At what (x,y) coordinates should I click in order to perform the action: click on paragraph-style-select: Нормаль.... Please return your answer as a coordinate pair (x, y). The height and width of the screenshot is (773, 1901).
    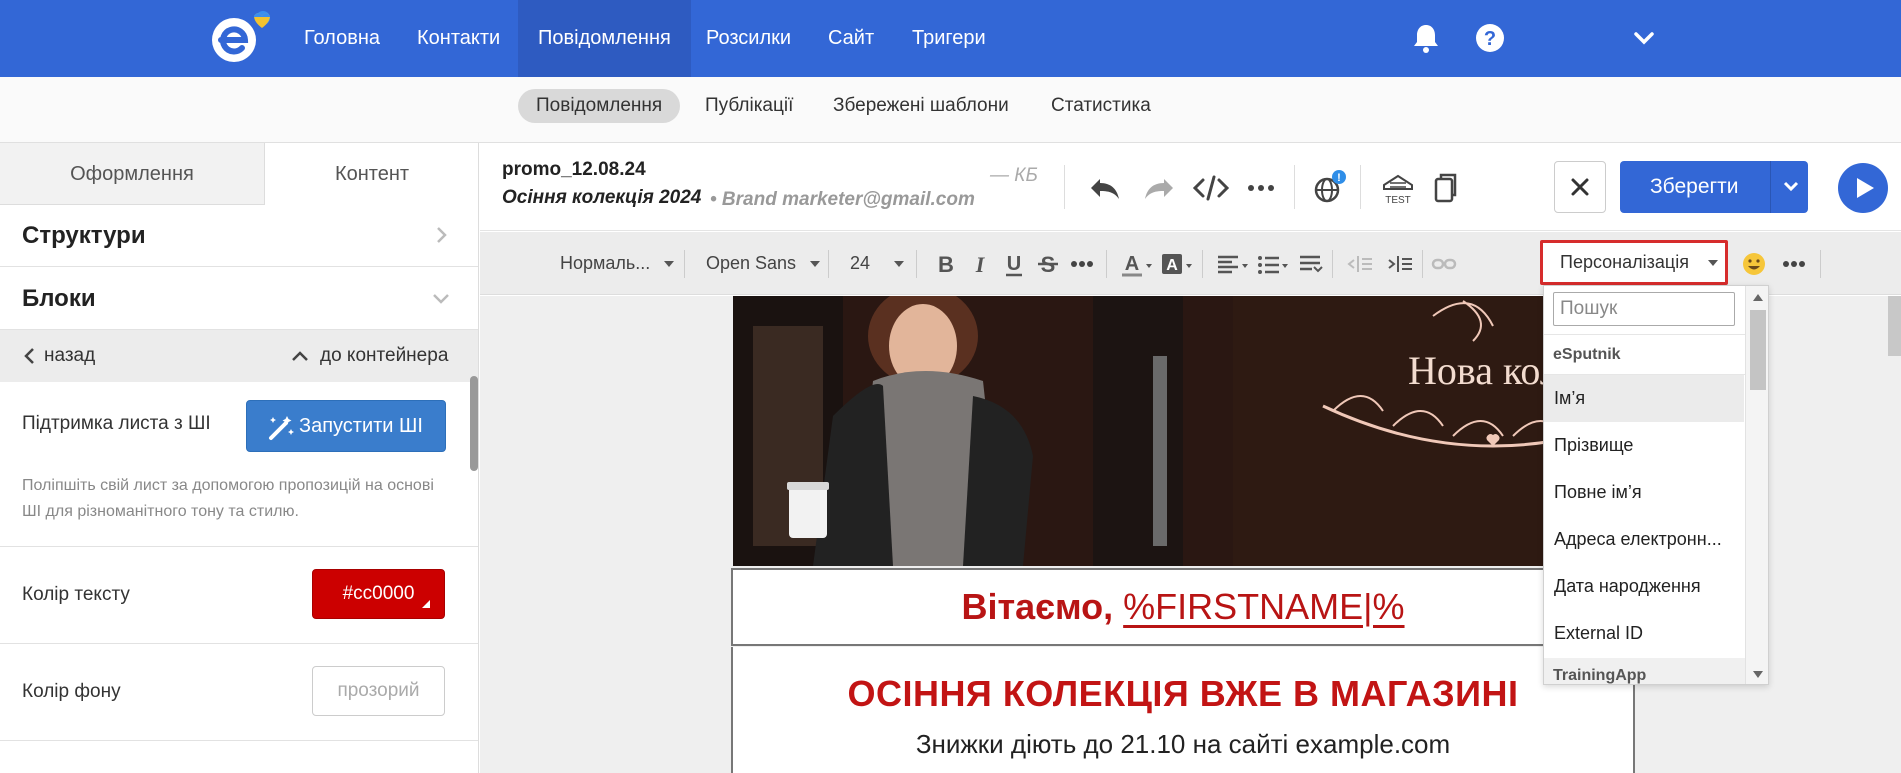
    Looking at the image, I should click on (605, 263).